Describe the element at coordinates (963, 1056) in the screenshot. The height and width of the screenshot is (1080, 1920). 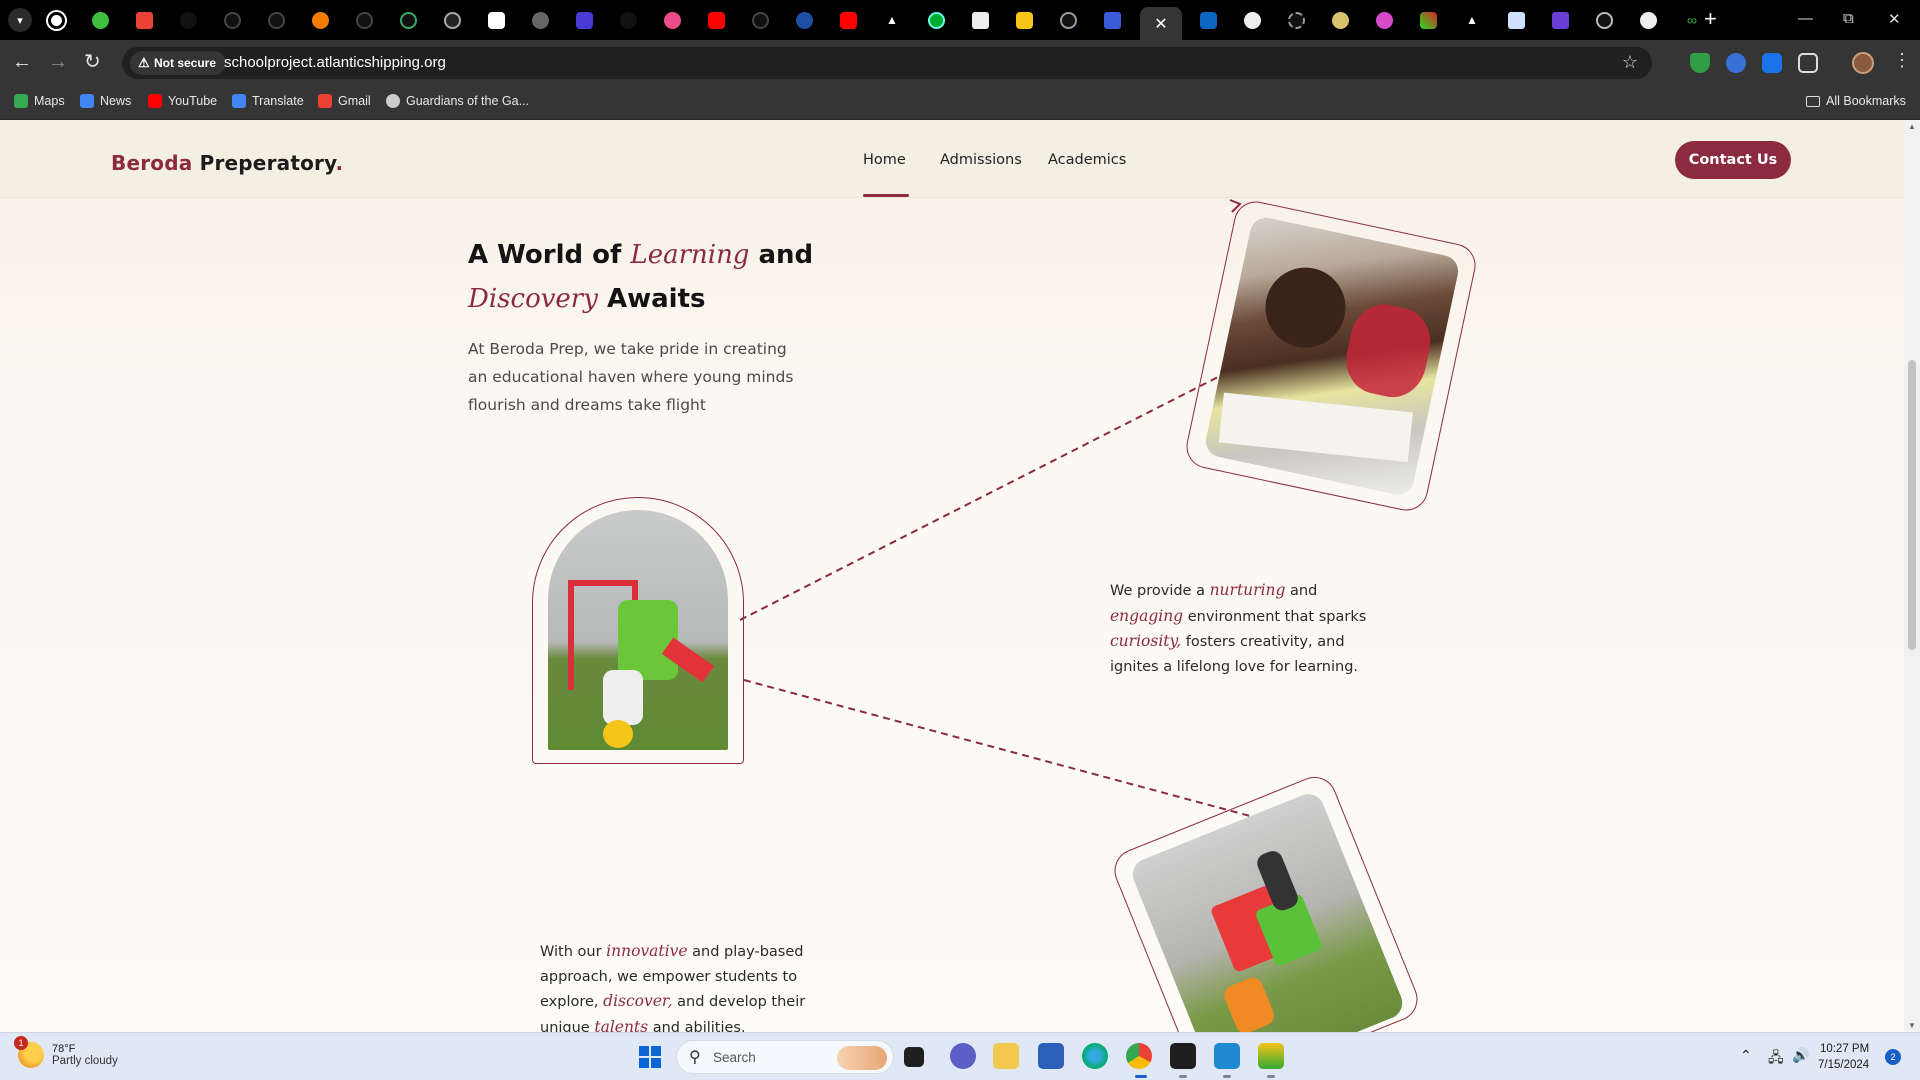
I see `teams-icon` at that location.